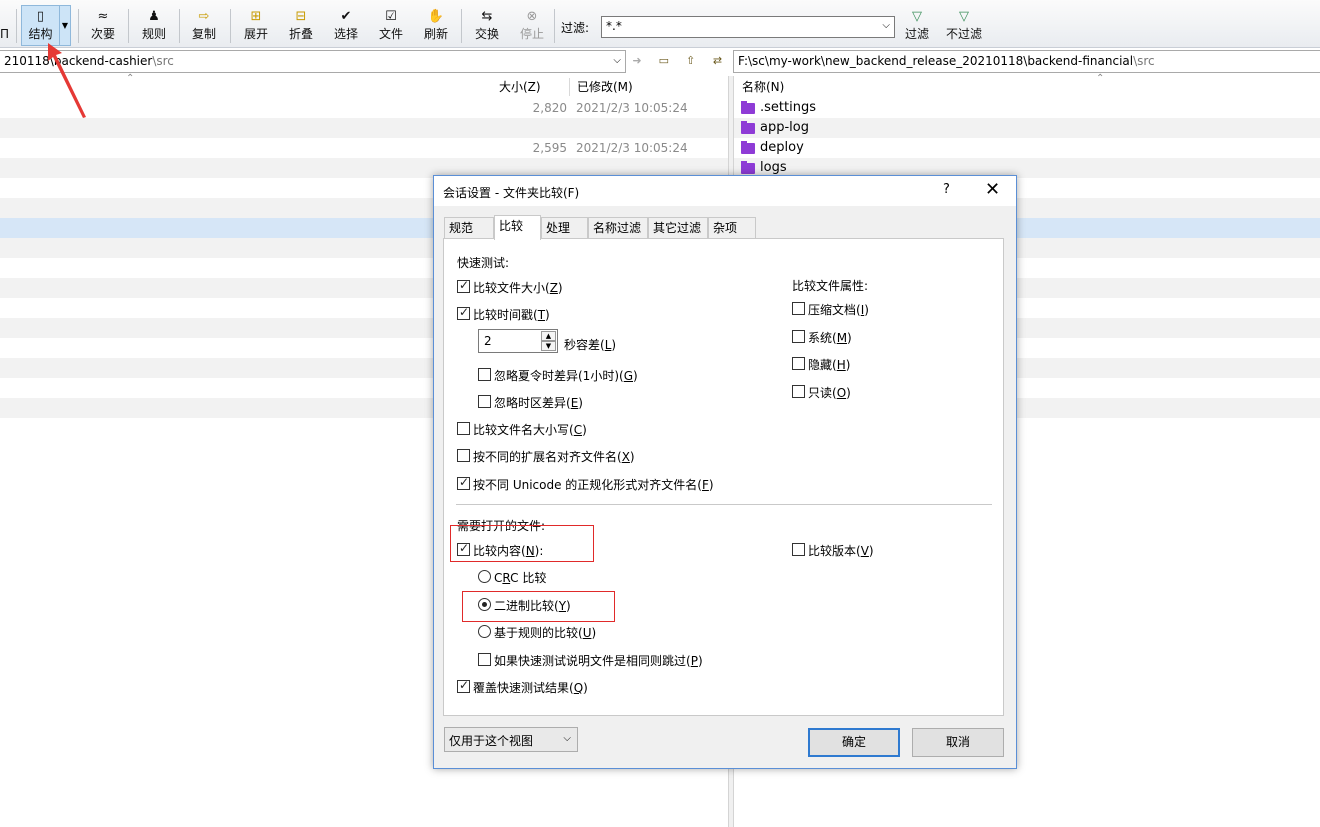 The width and height of the screenshot is (1320, 827). I want to click on ignore-dst-label: 忽略夏令时差异(1小时)(G), so click(566, 376).